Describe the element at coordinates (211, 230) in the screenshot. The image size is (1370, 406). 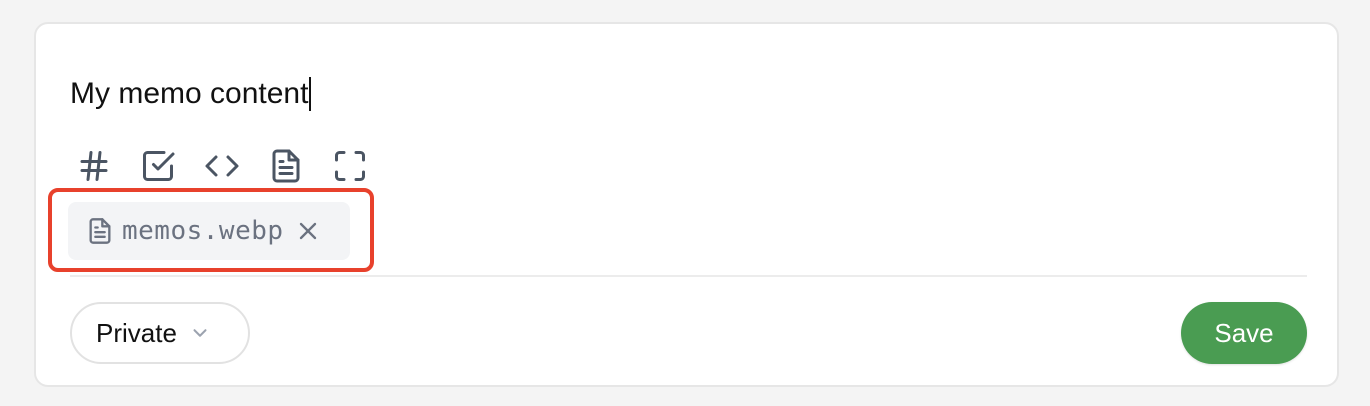
I see `attachment-highlight-box` at that location.